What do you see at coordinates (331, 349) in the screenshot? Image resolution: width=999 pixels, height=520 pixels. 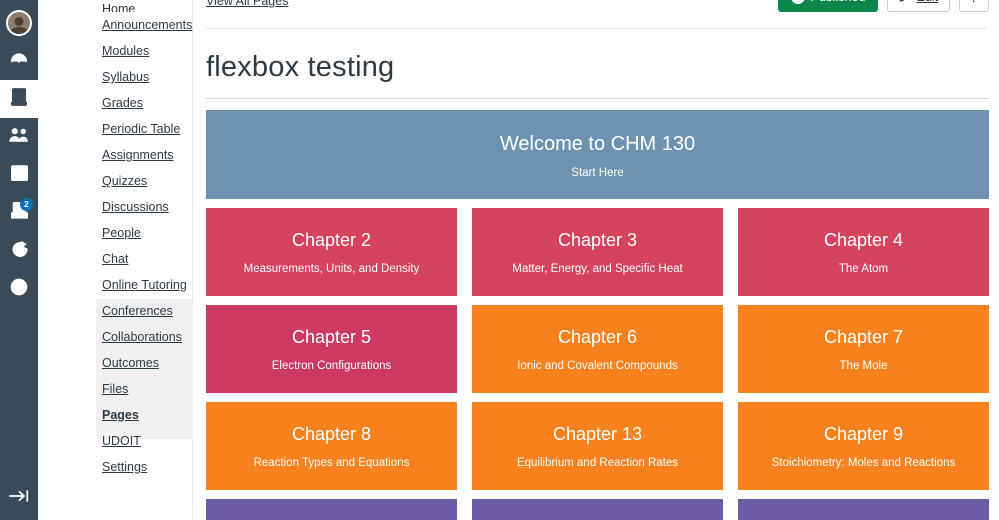 I see `chapter-card: Chapter 5 Electron Configurations` at bounding box center [331, 349].